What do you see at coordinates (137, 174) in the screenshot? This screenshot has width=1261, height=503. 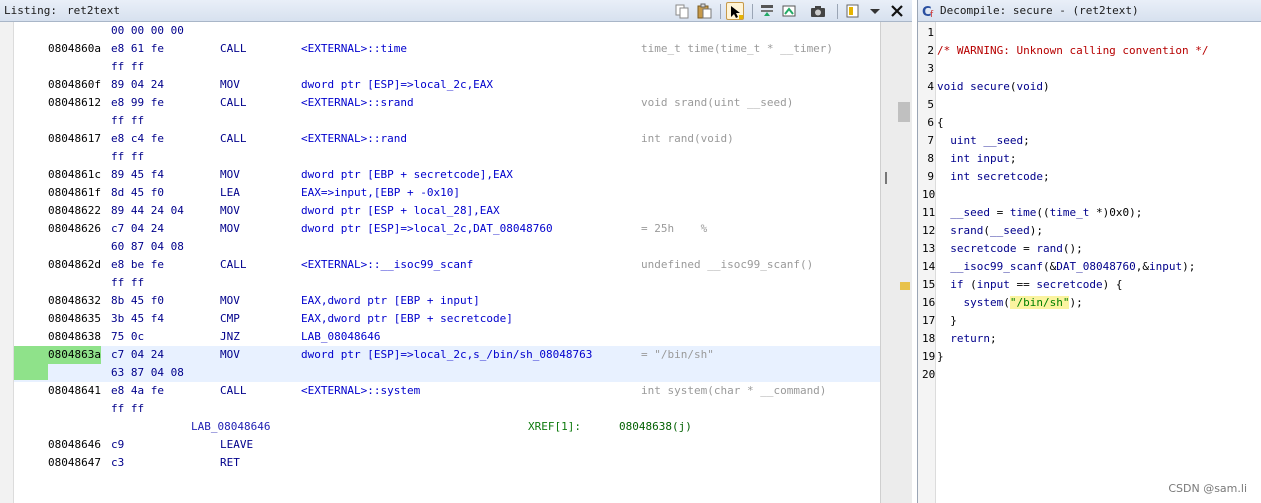 I see `instruction-bytes: 89 45 f4` at bounding box center [137, 174].